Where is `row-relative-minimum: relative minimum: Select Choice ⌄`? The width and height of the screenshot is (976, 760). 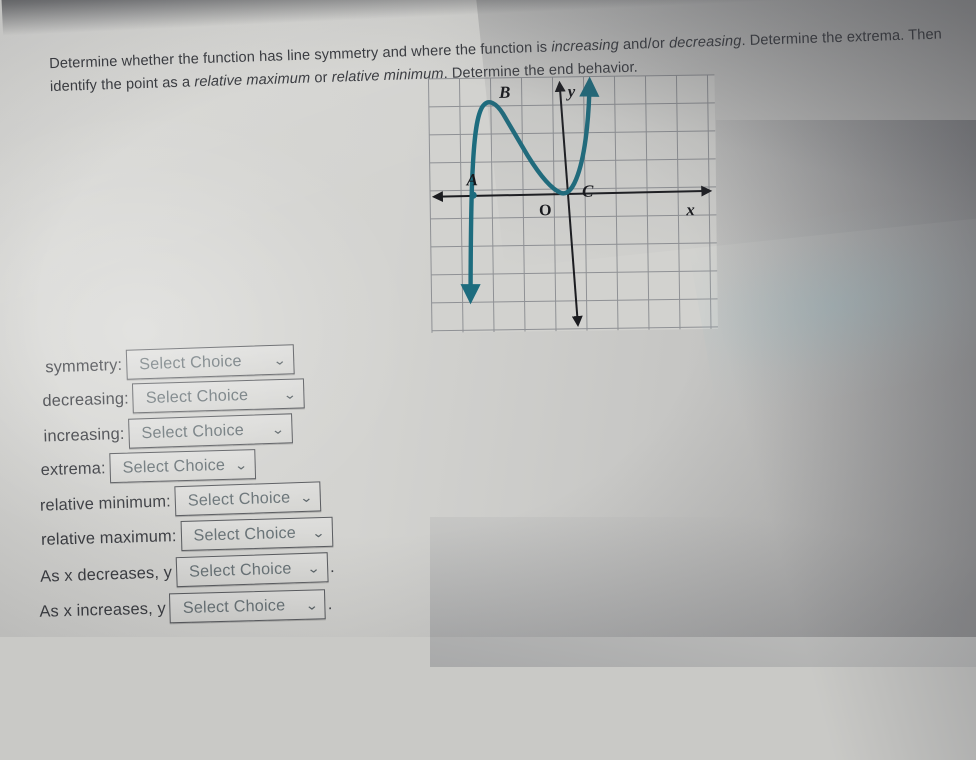 row-relative-minimum: relative minimum: Select Choice ⌄ is located at coordinates (180, 500).